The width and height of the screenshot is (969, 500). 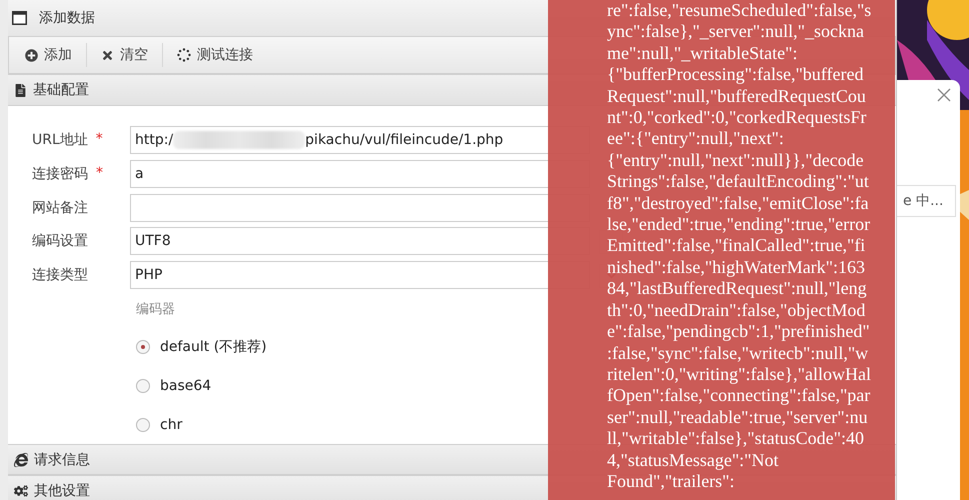 What do you see at coordinates (215, 55) in the screenshot?
I see `toolbar-button: 测试连接` at bounding box center [215, 55].